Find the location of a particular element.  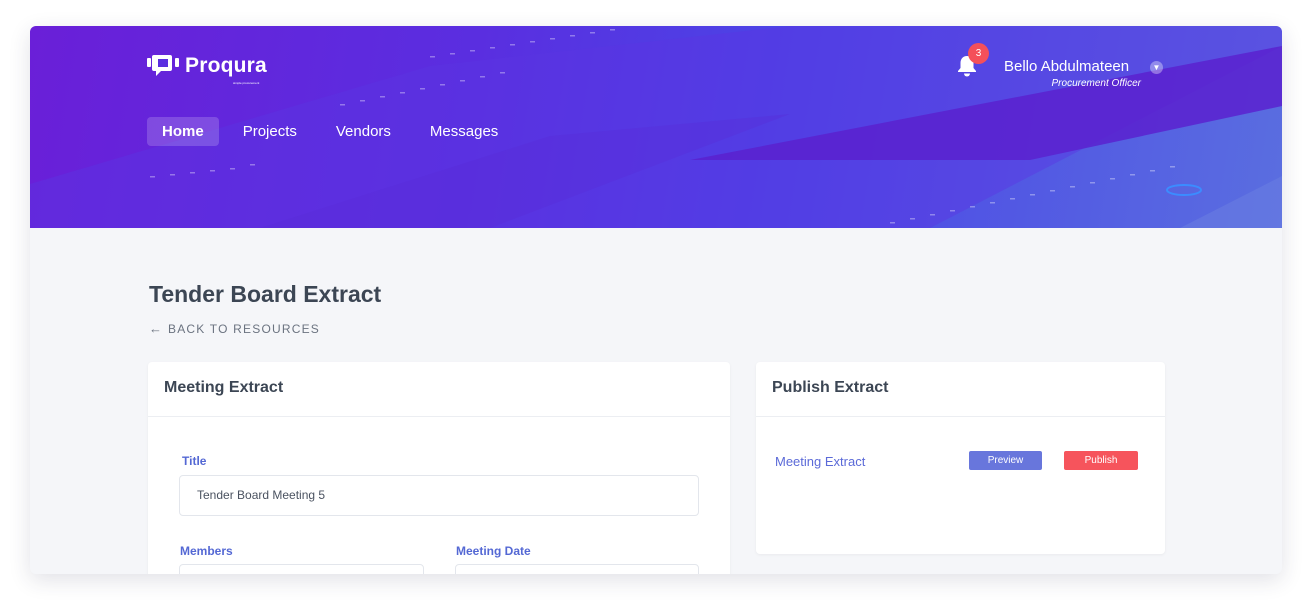

publish-button: Publish is located at coordinates (1101, 460).